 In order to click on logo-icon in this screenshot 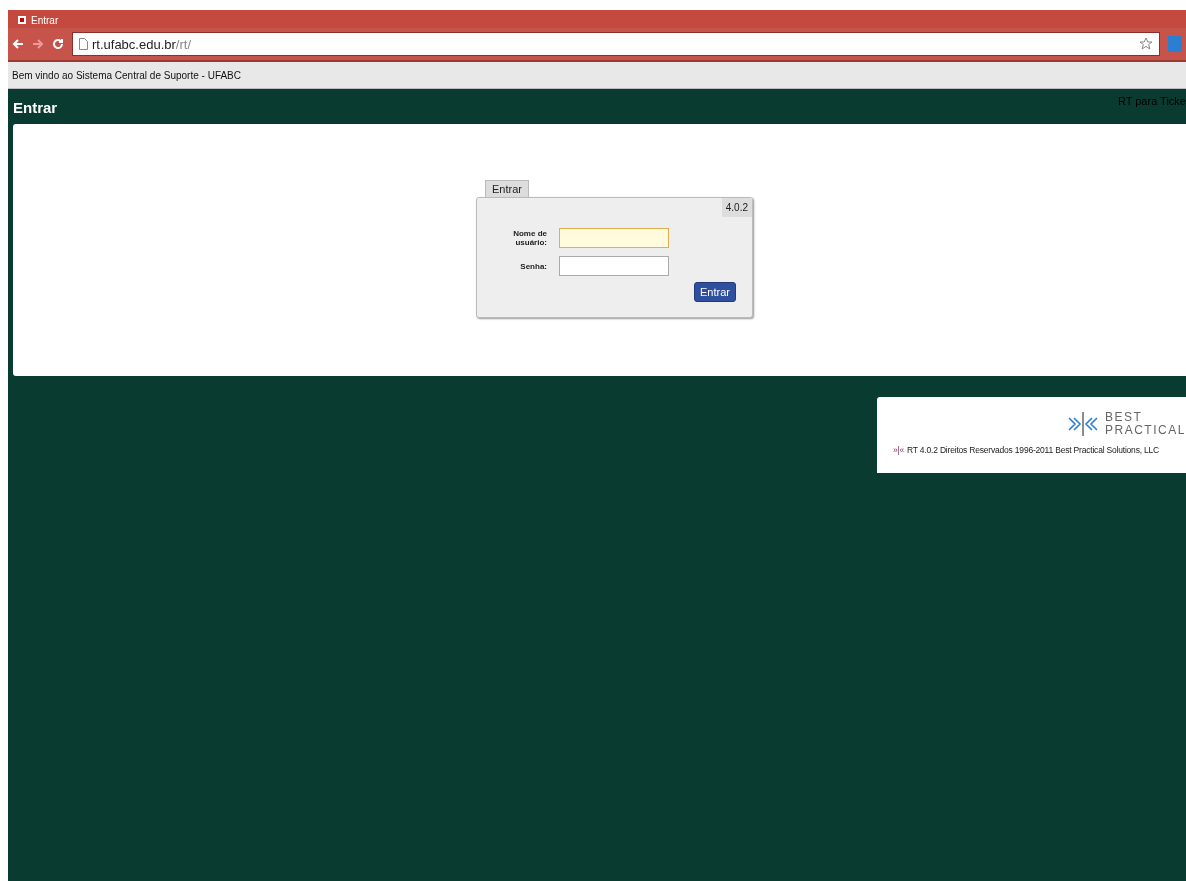, I will do `click(1083, 424)`.